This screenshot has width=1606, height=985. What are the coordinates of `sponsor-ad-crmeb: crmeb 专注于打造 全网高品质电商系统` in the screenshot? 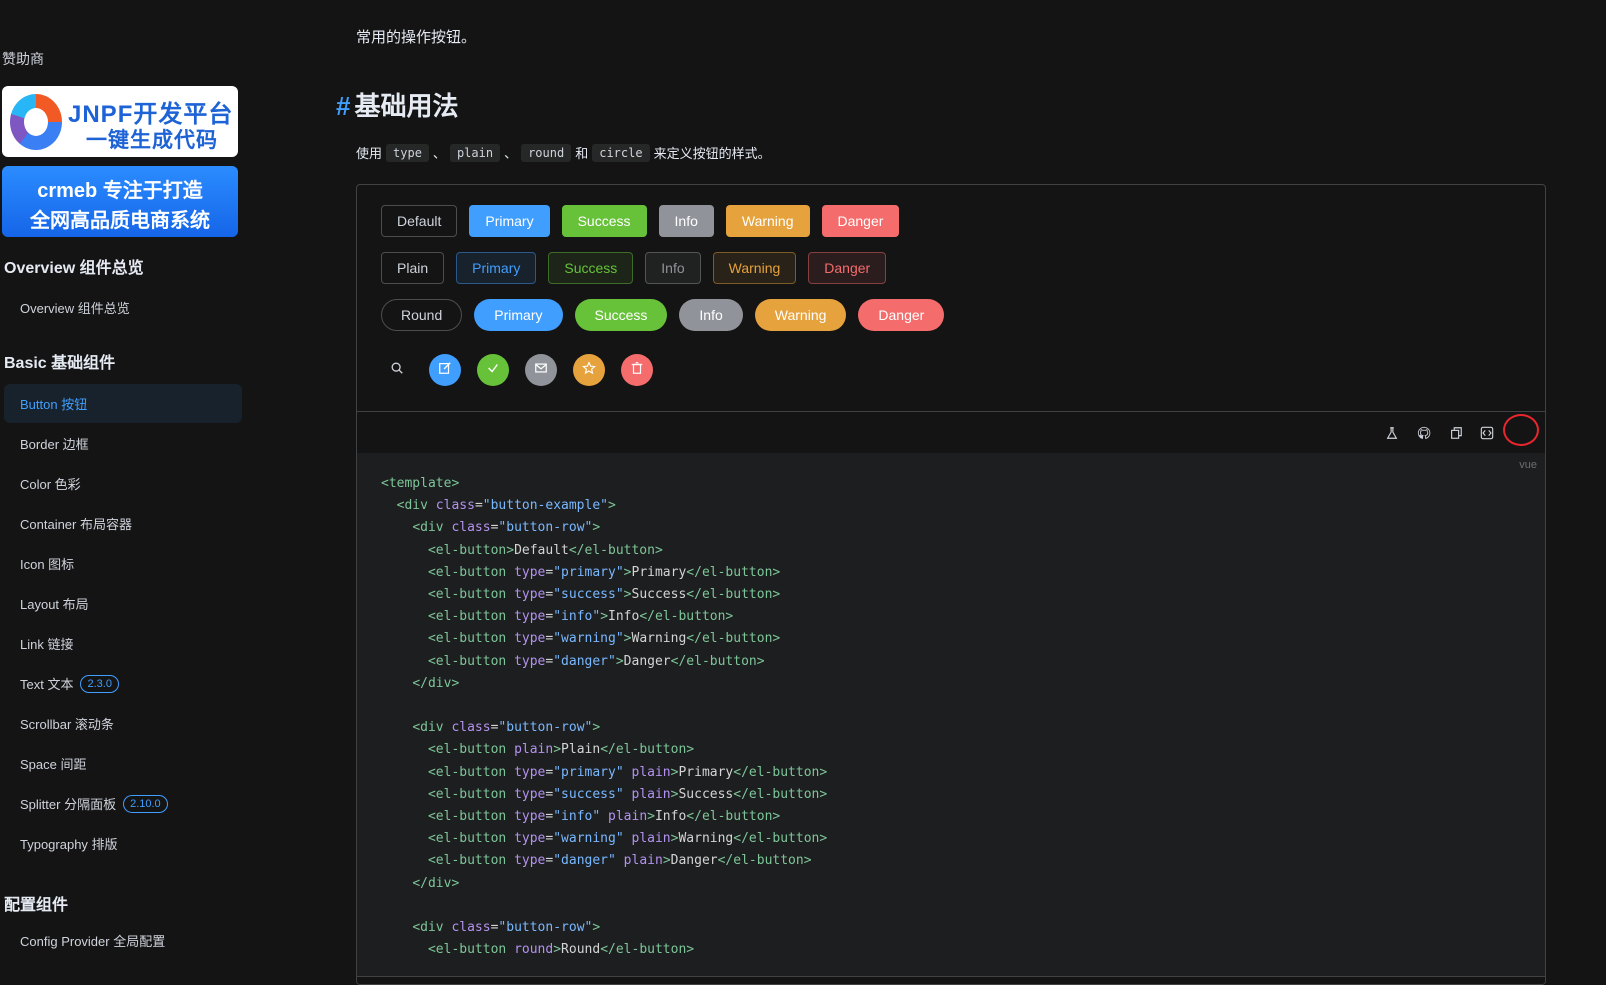 It's located at (120, 201).